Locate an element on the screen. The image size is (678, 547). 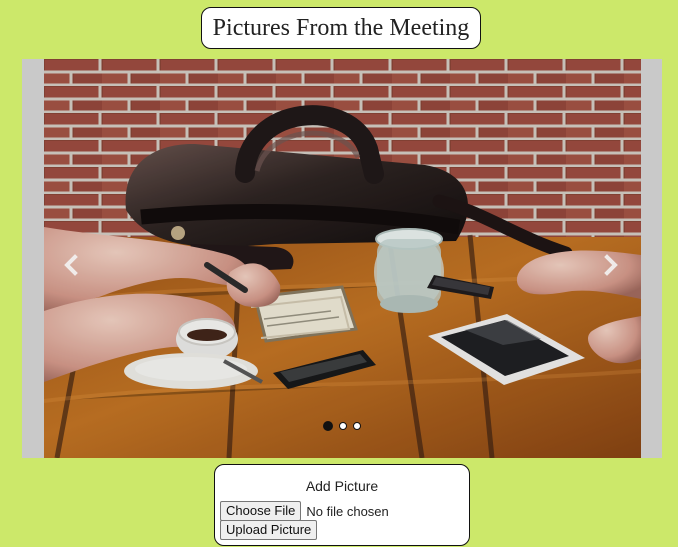
choose-file-button: Choose File is located at coordinates (261, 511).